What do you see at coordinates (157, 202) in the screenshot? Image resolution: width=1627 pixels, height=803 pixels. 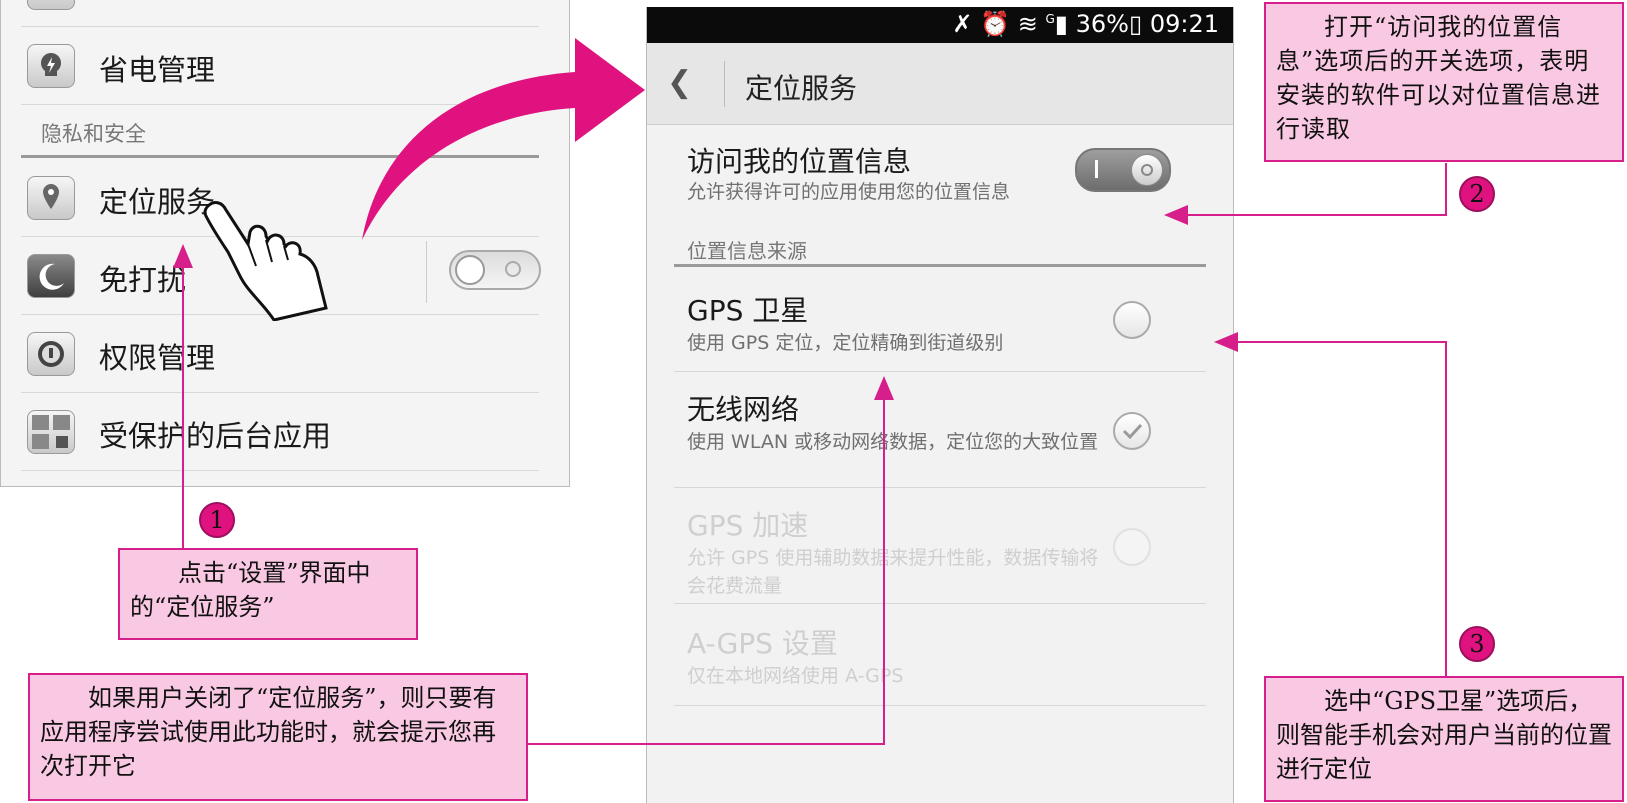 I see `settings-item-label: 定位服务` at bounding box center [157, 202].